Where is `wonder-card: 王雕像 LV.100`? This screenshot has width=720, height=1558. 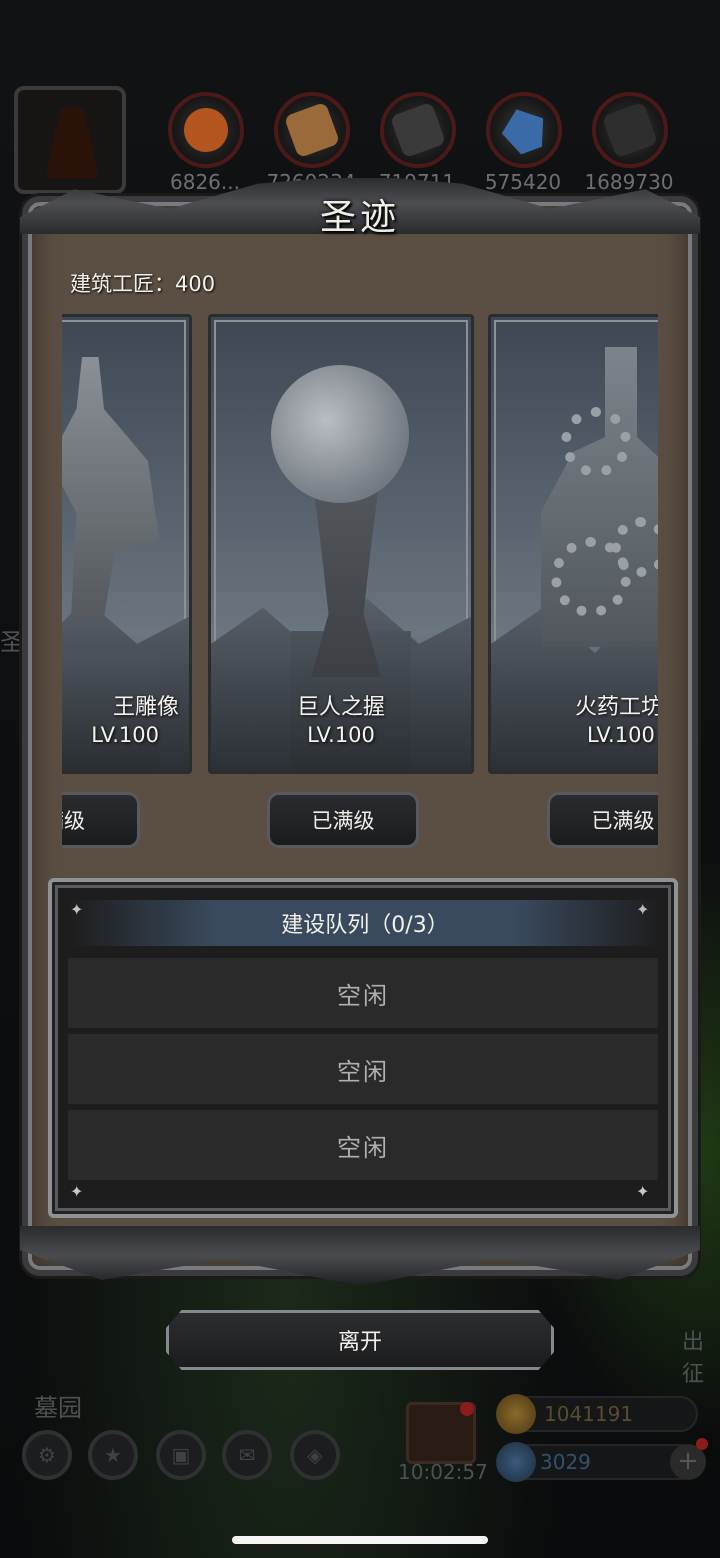
wonder-card: 王雕像 LV.100 is located at coordinates (127, 544).